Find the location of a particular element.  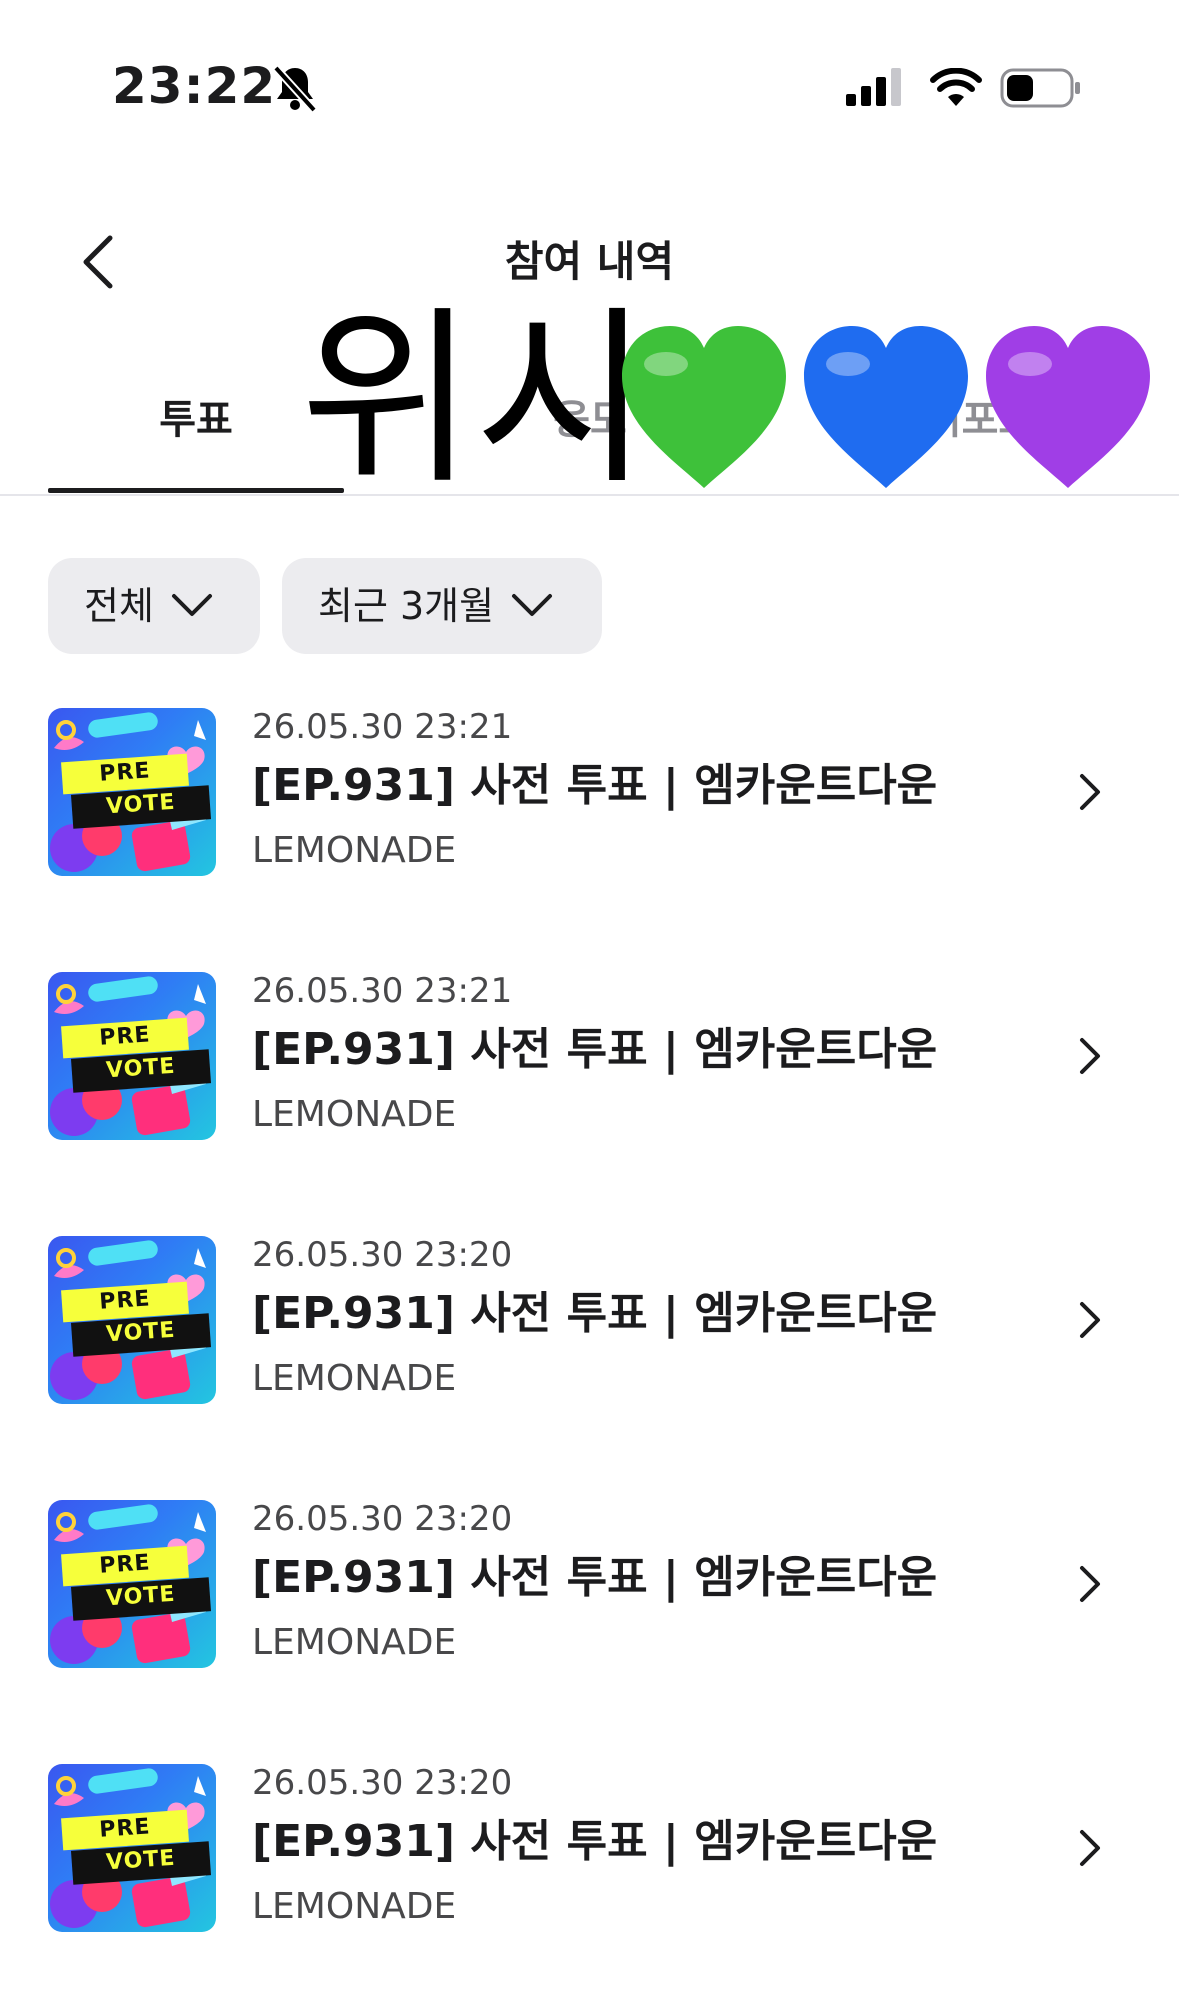

cellular-signal-icon is located at coordinates (873, 87).